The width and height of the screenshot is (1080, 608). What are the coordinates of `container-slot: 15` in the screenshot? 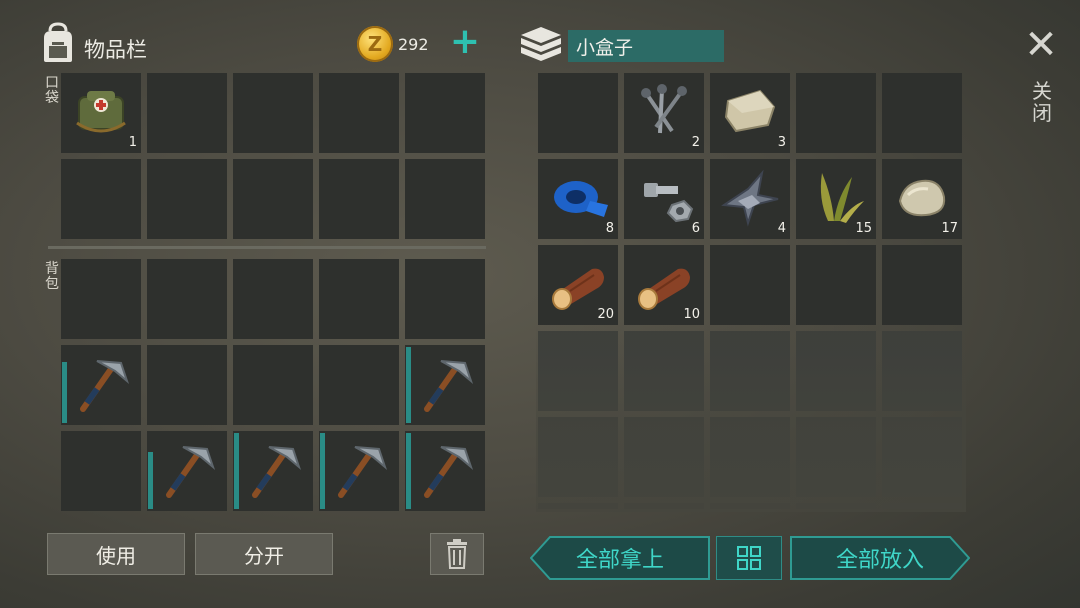 It's located at (836, 199).